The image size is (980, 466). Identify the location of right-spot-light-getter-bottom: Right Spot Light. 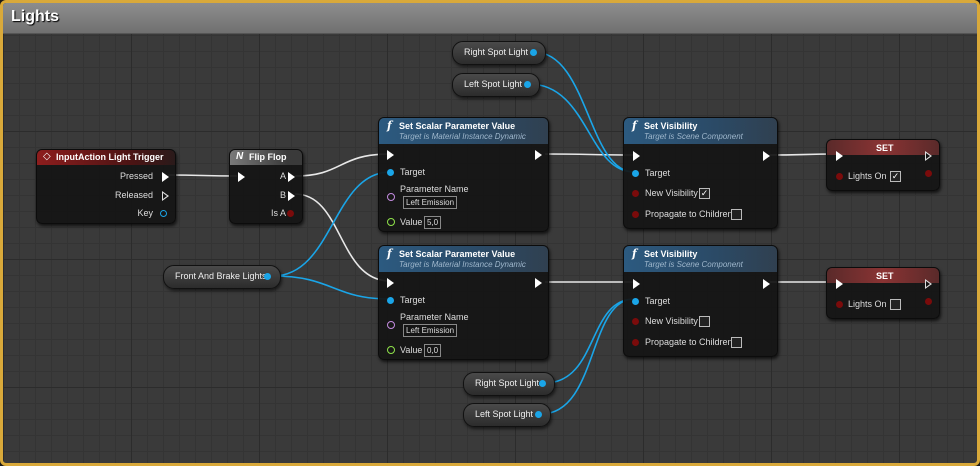
(509, 384).